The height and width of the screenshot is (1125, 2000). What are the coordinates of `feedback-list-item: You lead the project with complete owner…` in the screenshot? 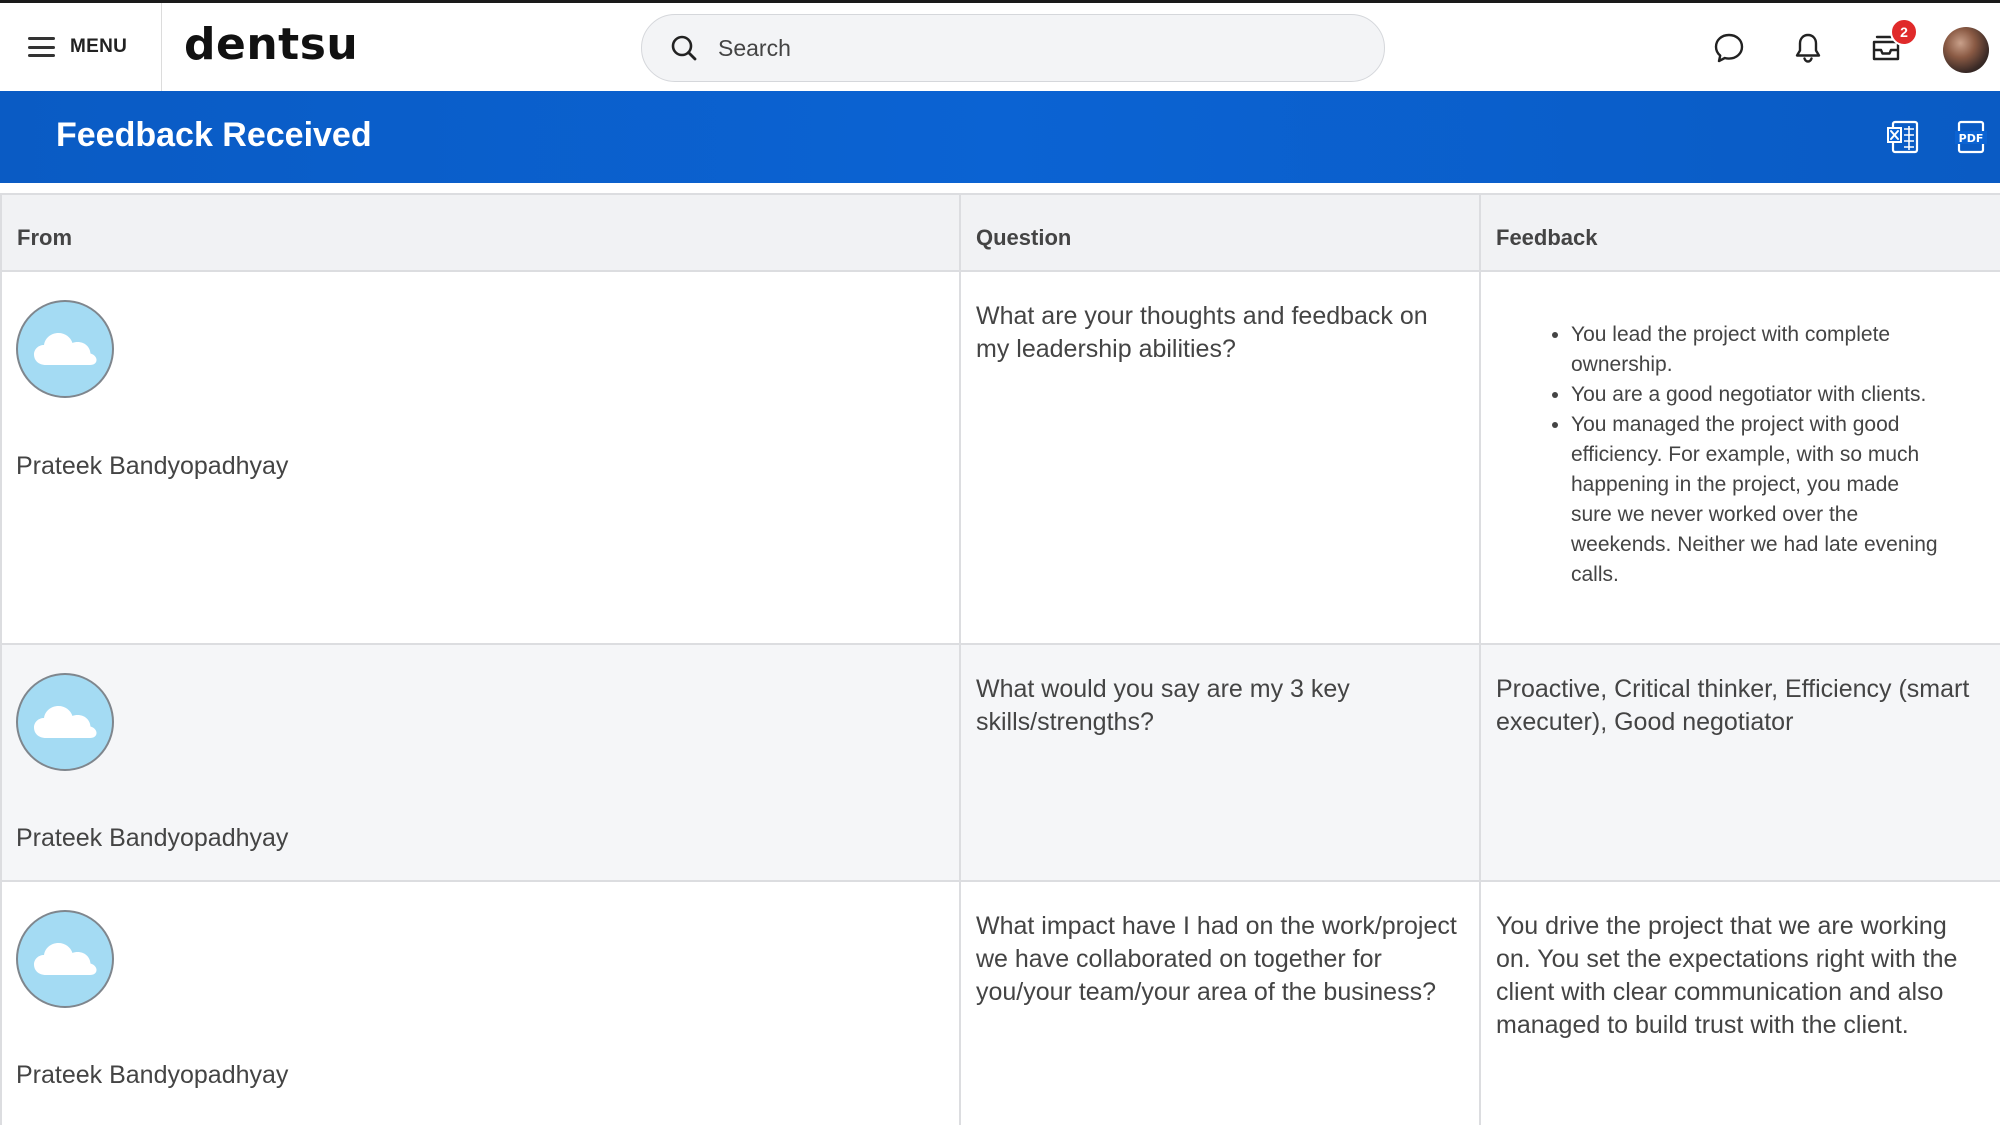 It's located at (1755, 350).